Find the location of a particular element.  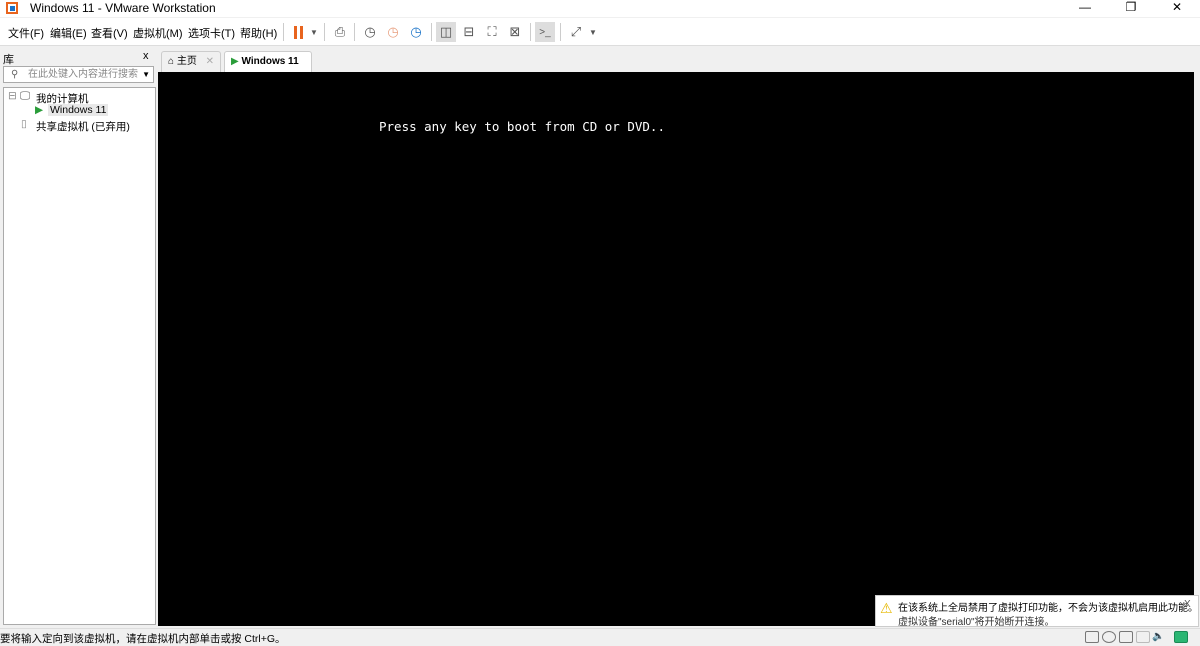

menu-help: 帮助(H) is located at coordinates (258, 33).